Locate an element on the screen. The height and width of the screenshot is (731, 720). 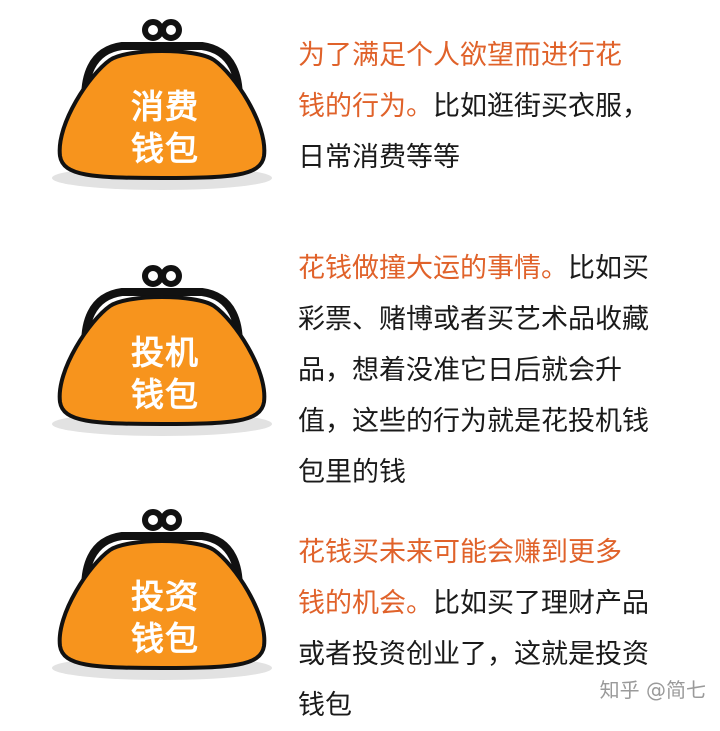
highlight-text: 钱的机会。 is located at coordinates (365, 603).